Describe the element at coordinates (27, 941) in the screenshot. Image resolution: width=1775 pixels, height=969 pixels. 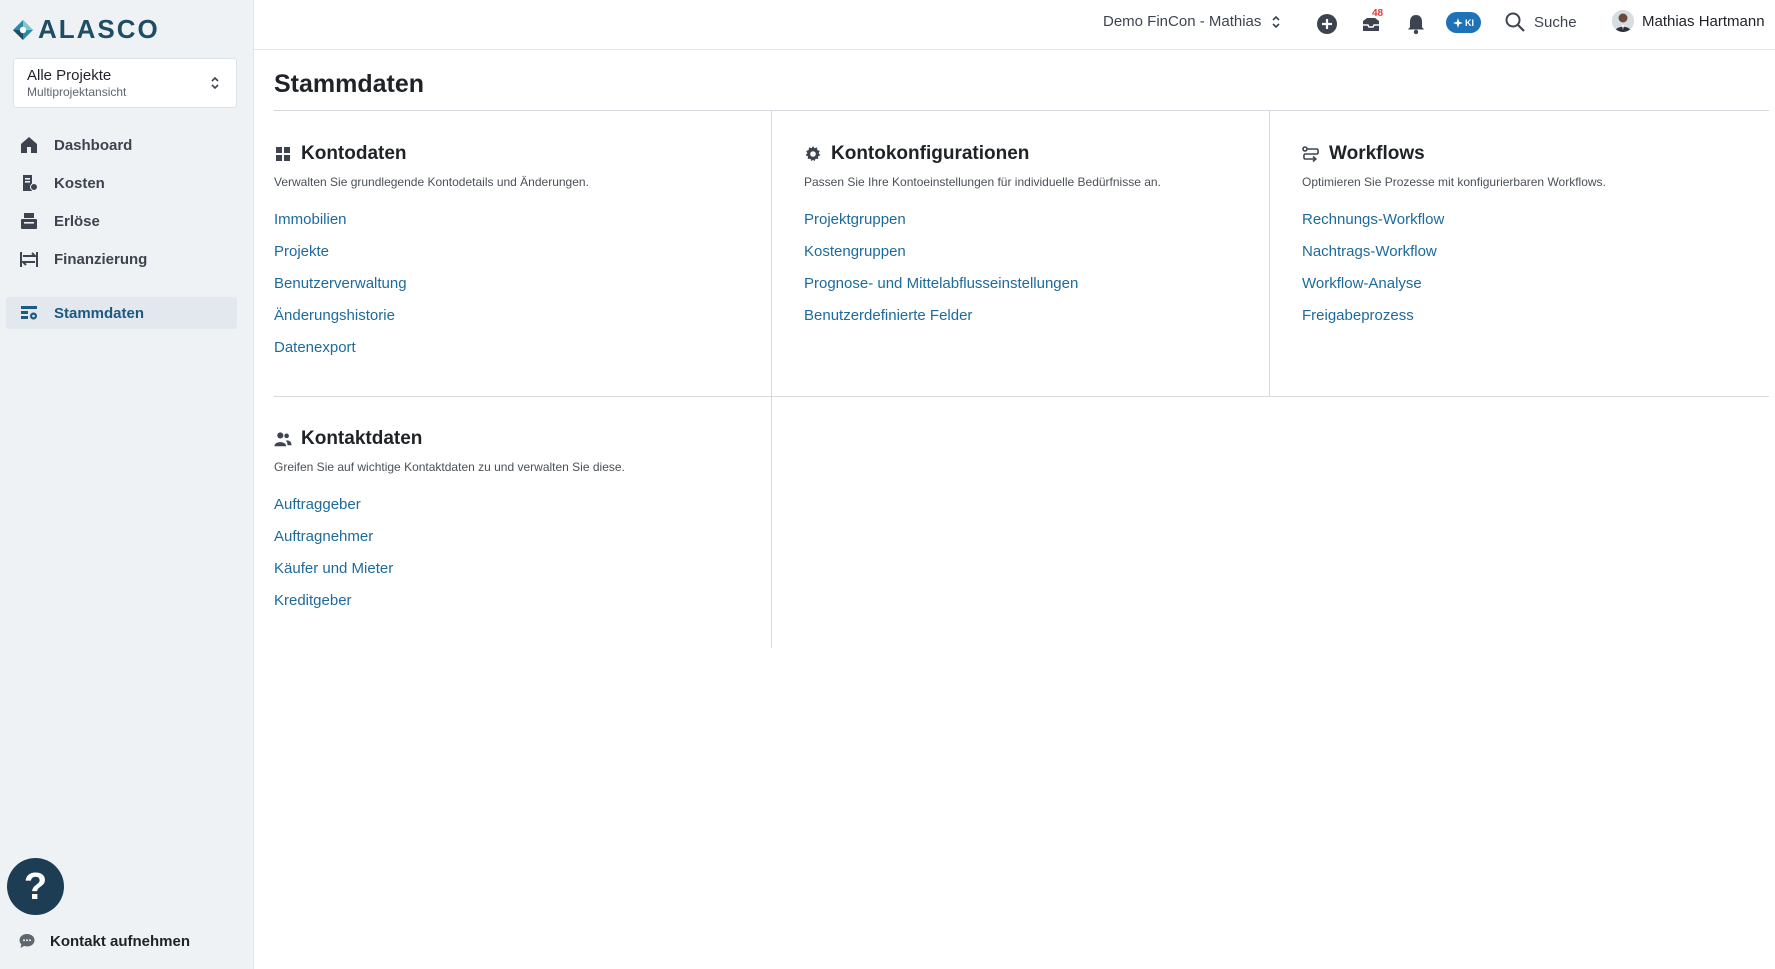
I see `chat-bubble-icon` at that location.